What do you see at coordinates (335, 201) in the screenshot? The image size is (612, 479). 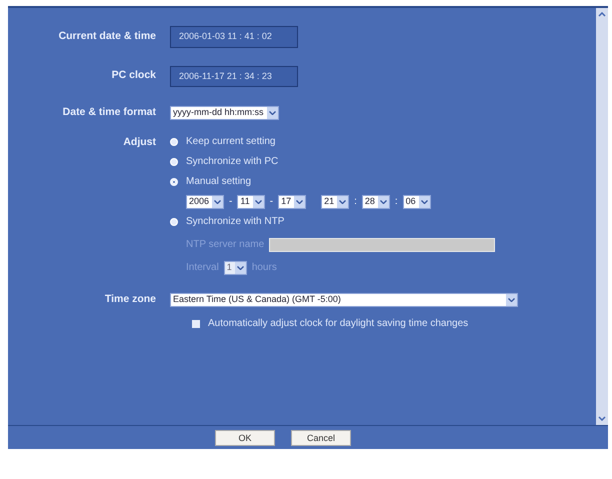 I see `time-select: 21` at bounding box center [335, 201].